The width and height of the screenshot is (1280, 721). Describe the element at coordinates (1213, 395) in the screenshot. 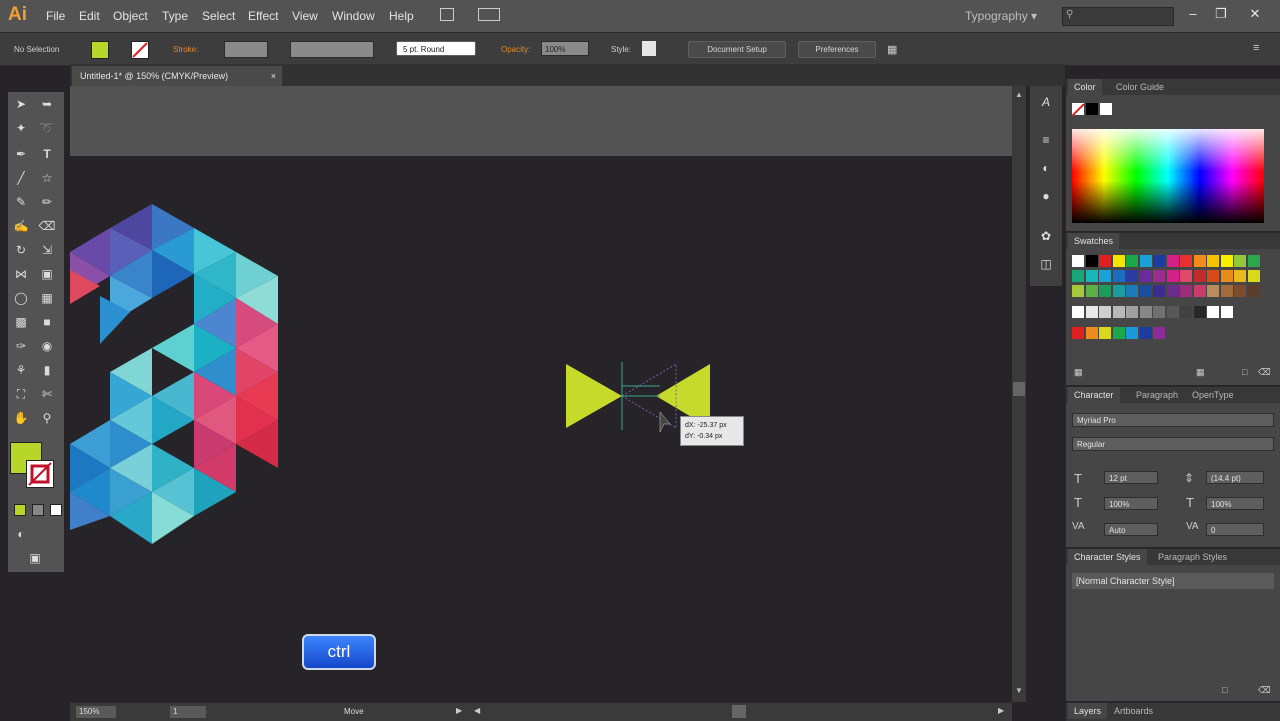

I see `tab-opentype: OpenType` at that location.